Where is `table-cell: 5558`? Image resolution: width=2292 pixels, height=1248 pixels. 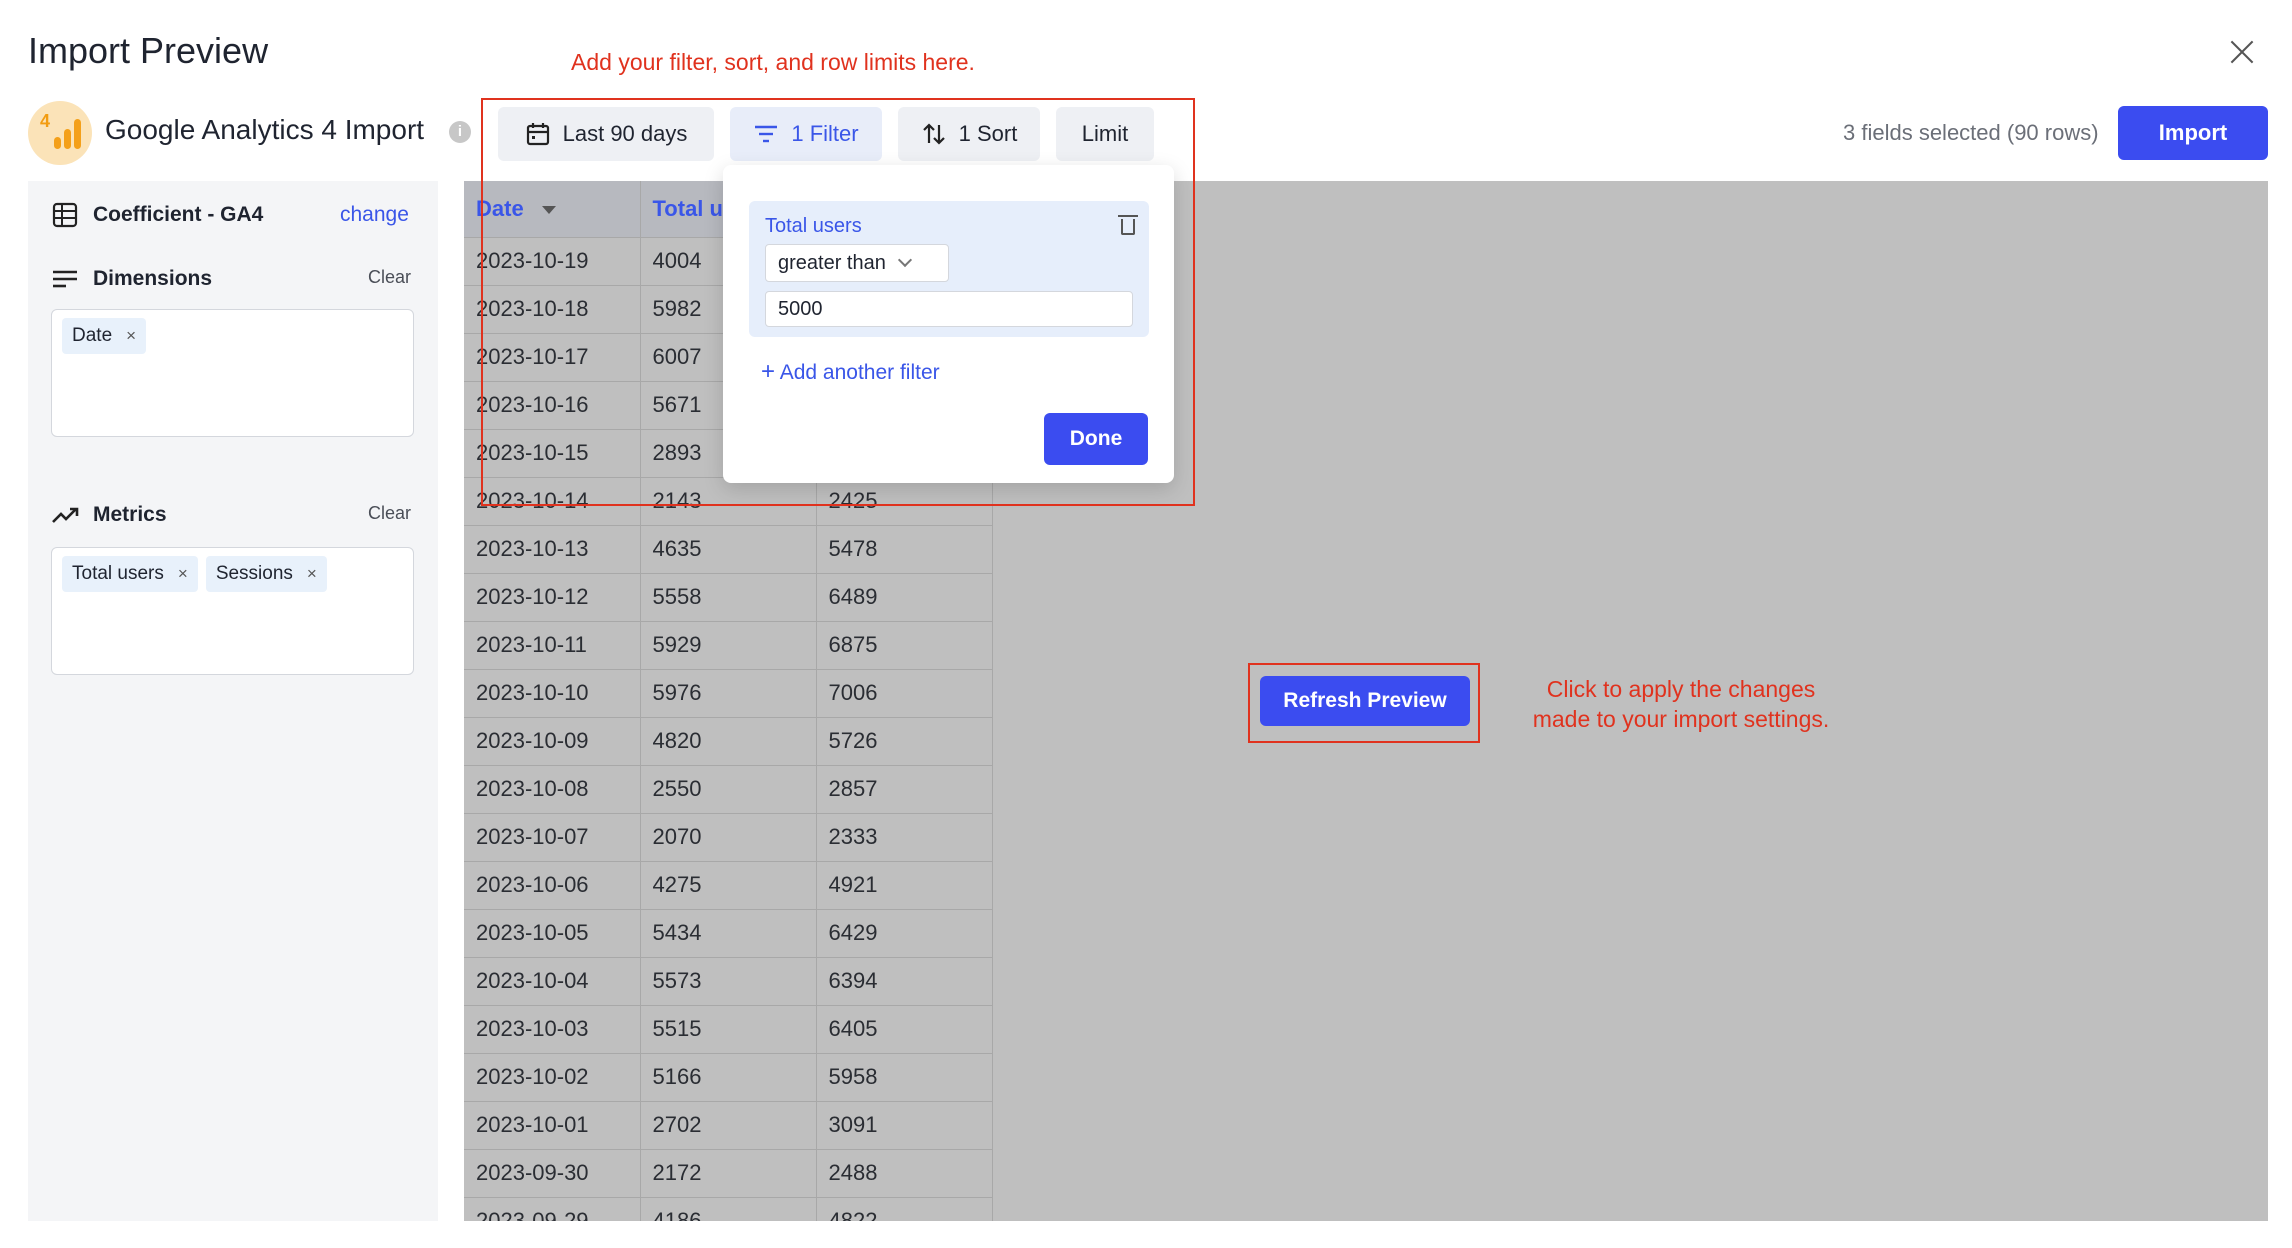 table-cell: 5558 is located at coordinates (728, 596).